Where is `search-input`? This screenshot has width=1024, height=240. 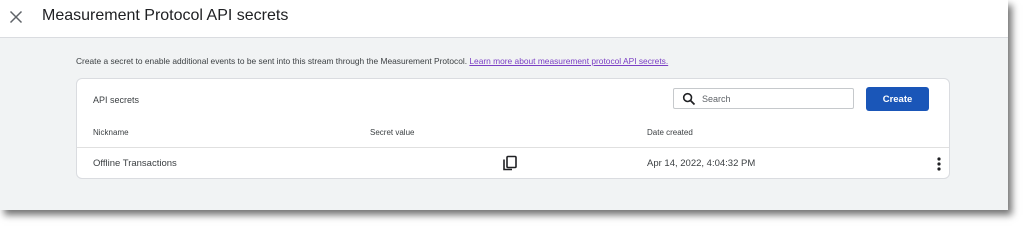 search-input is located at coordinates (774, 98).